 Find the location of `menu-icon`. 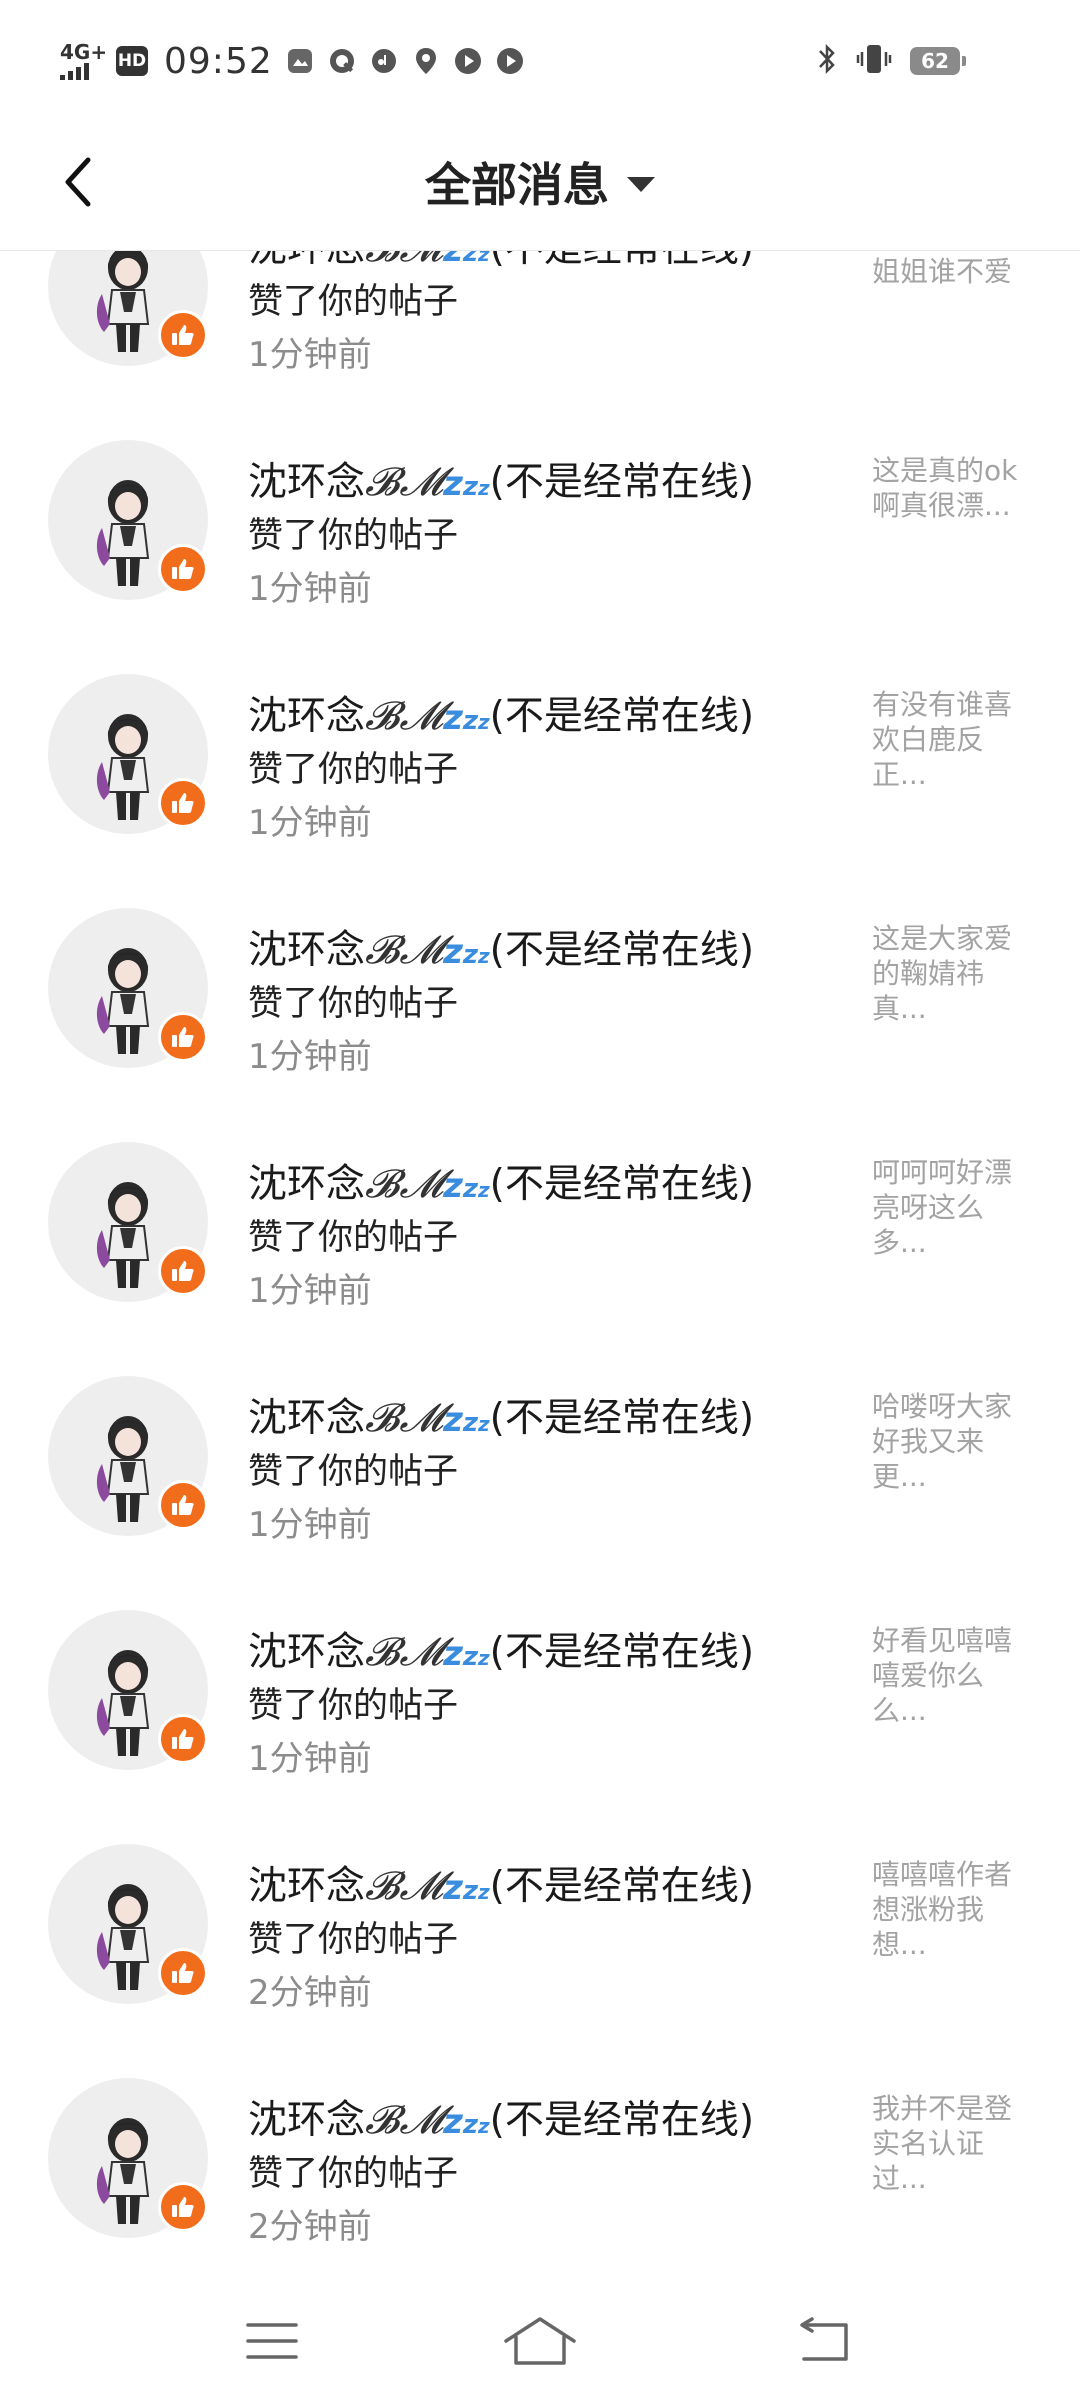

menu-icon is located at coordinates (272, 2341).